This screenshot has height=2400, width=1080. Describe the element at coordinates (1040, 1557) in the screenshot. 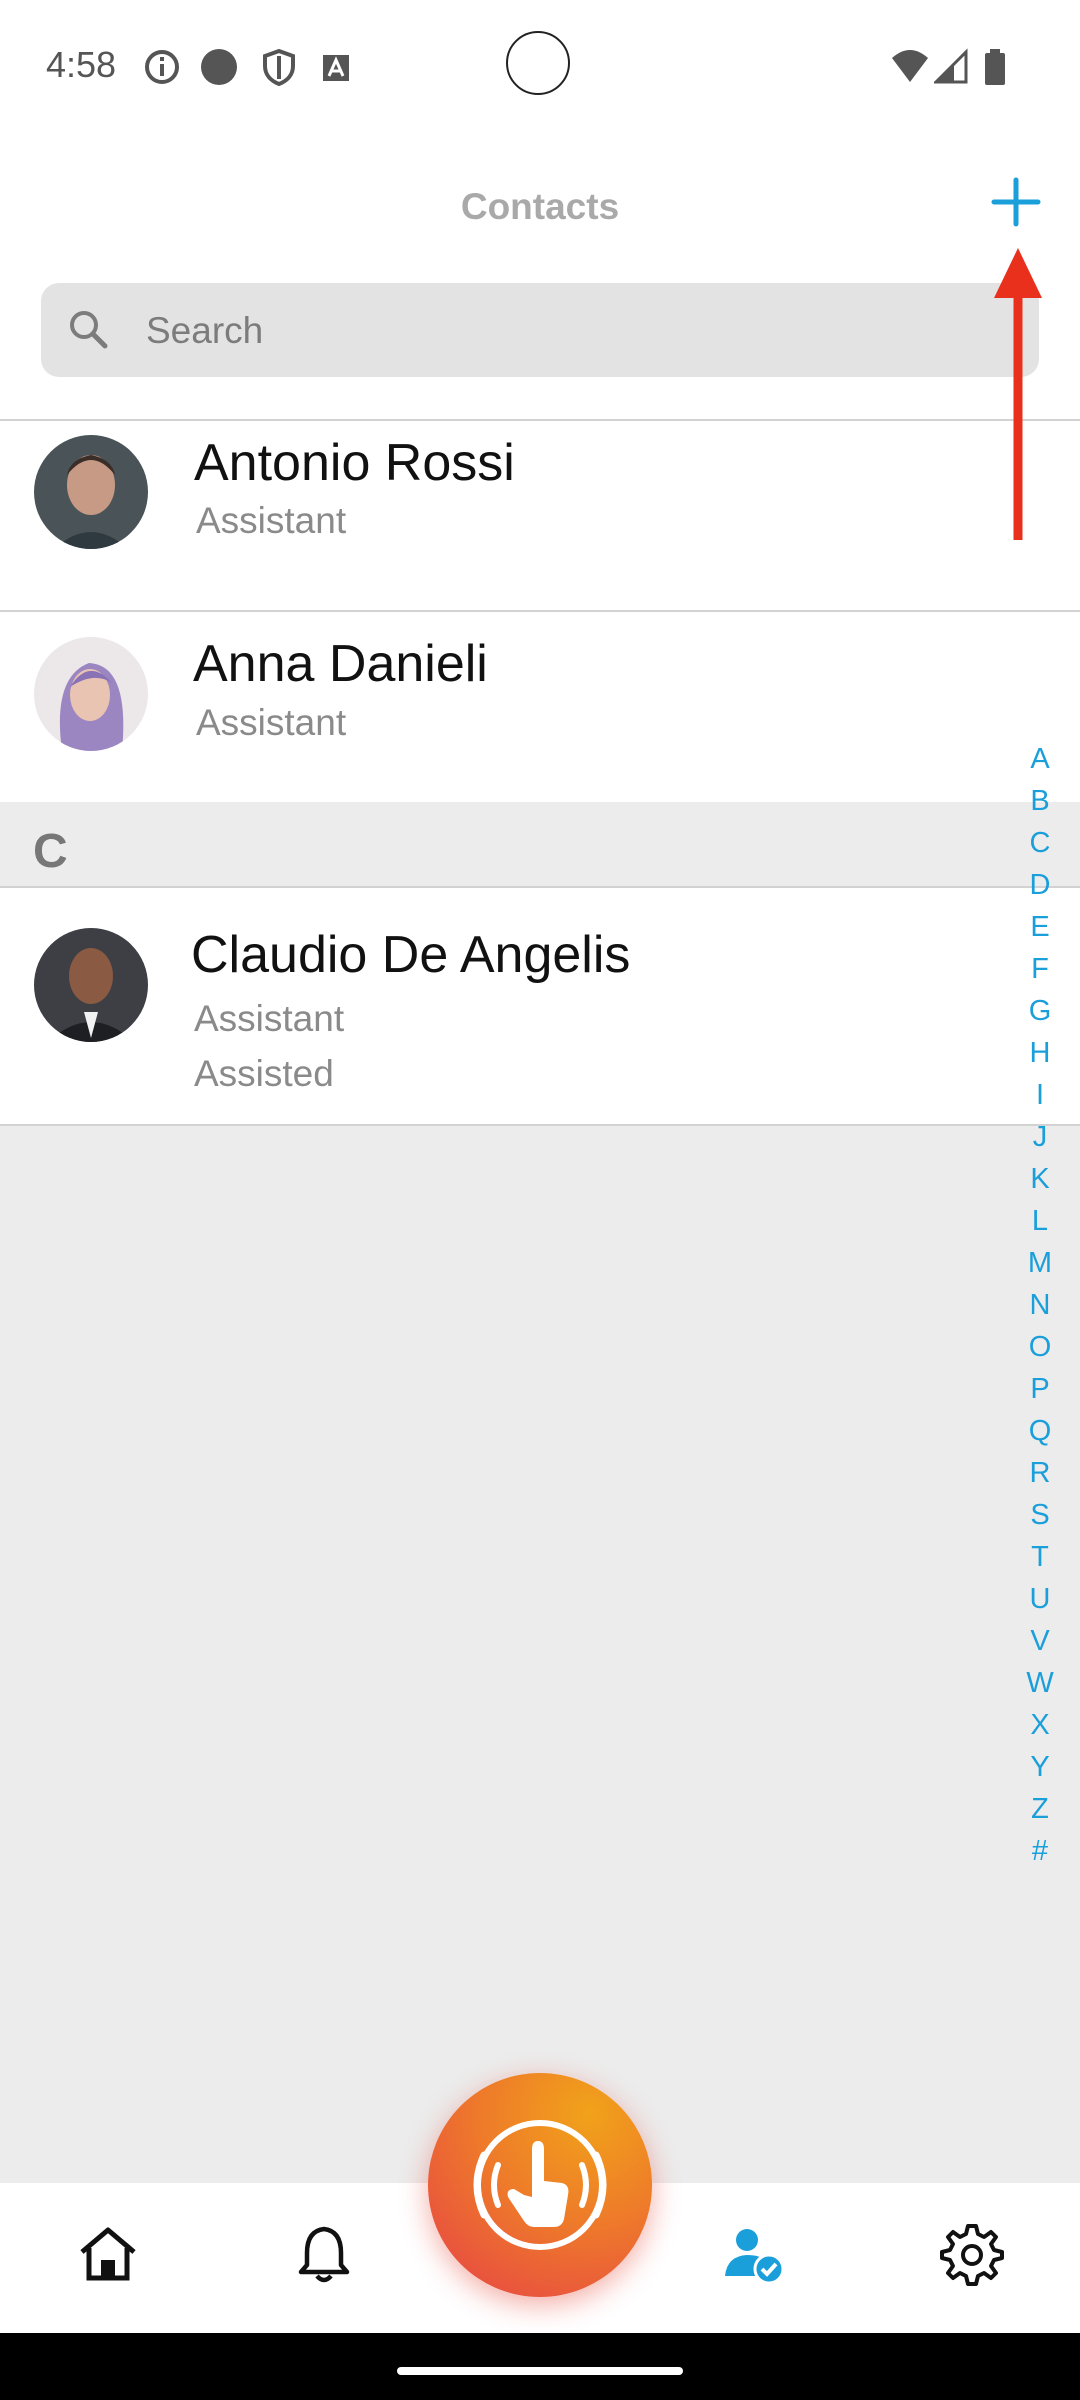

I see `index-letter: T` at that location.